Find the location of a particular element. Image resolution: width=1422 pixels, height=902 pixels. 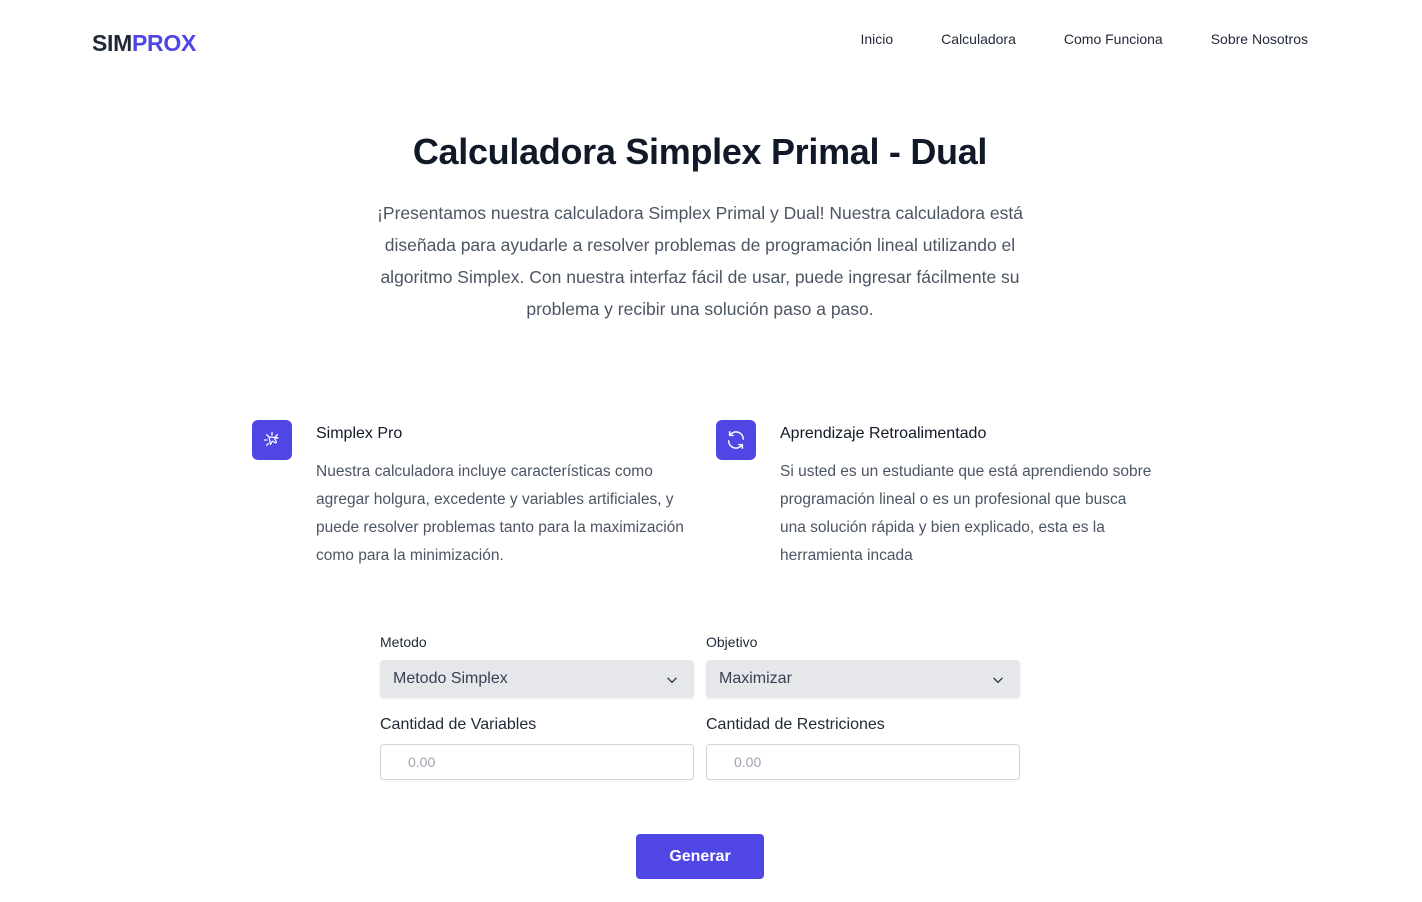

objective-selected-value: Maximizar is located at coordinates (755, 678).